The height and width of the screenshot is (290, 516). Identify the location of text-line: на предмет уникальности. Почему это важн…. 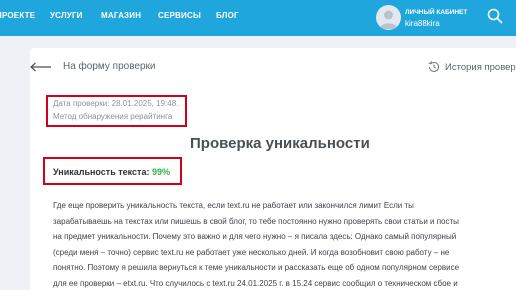
(255, 237).